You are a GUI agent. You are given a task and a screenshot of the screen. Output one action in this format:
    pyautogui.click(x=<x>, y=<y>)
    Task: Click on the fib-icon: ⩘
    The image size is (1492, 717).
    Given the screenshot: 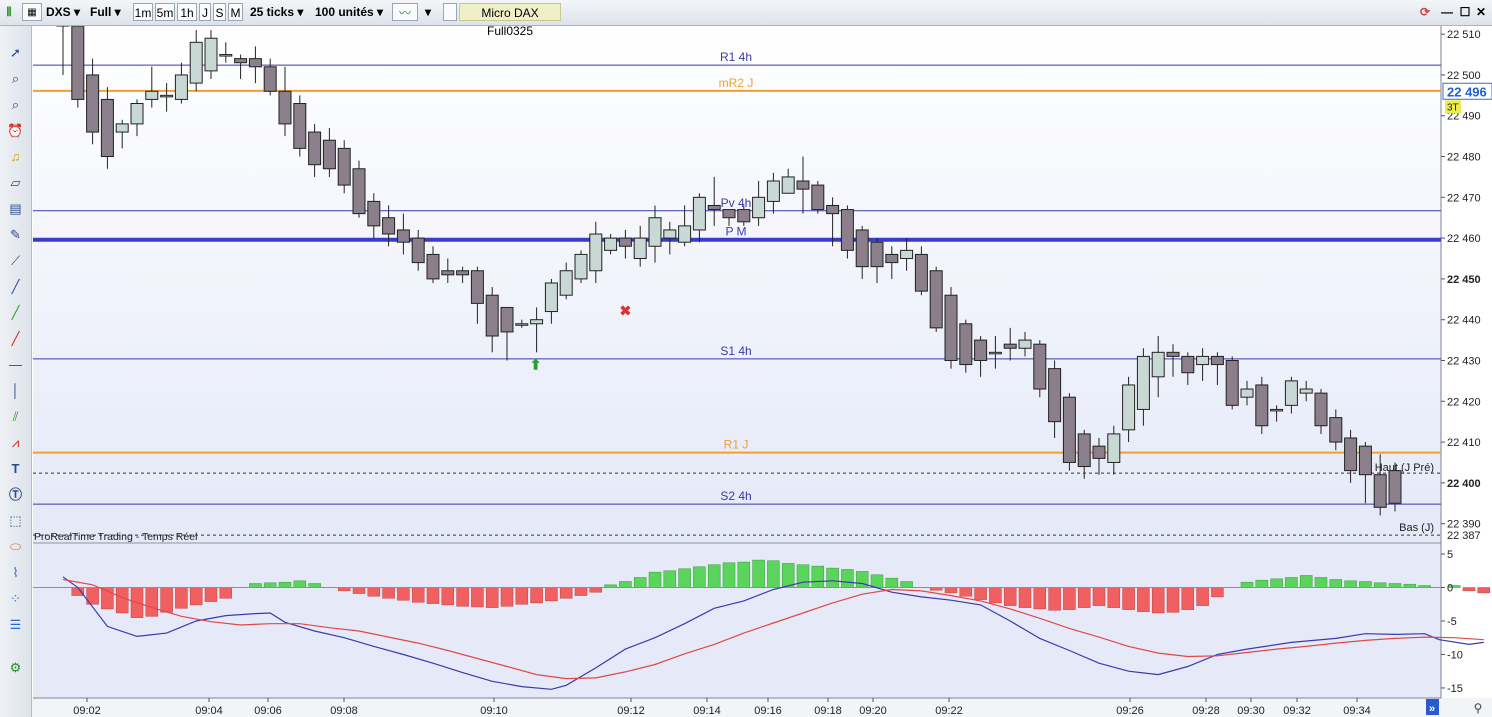 What is the action you would take?
    pyautogui.click(x=15, y=443)
    